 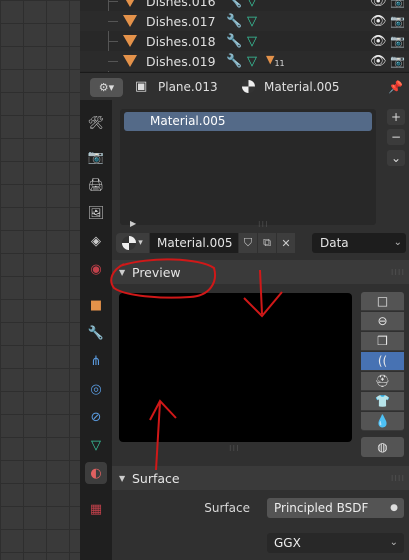 What do you see at coordinates (96, 213) in the screenshot?
I see `view-layer-tab-icon: 🖼` at bounding box center [96, 213].